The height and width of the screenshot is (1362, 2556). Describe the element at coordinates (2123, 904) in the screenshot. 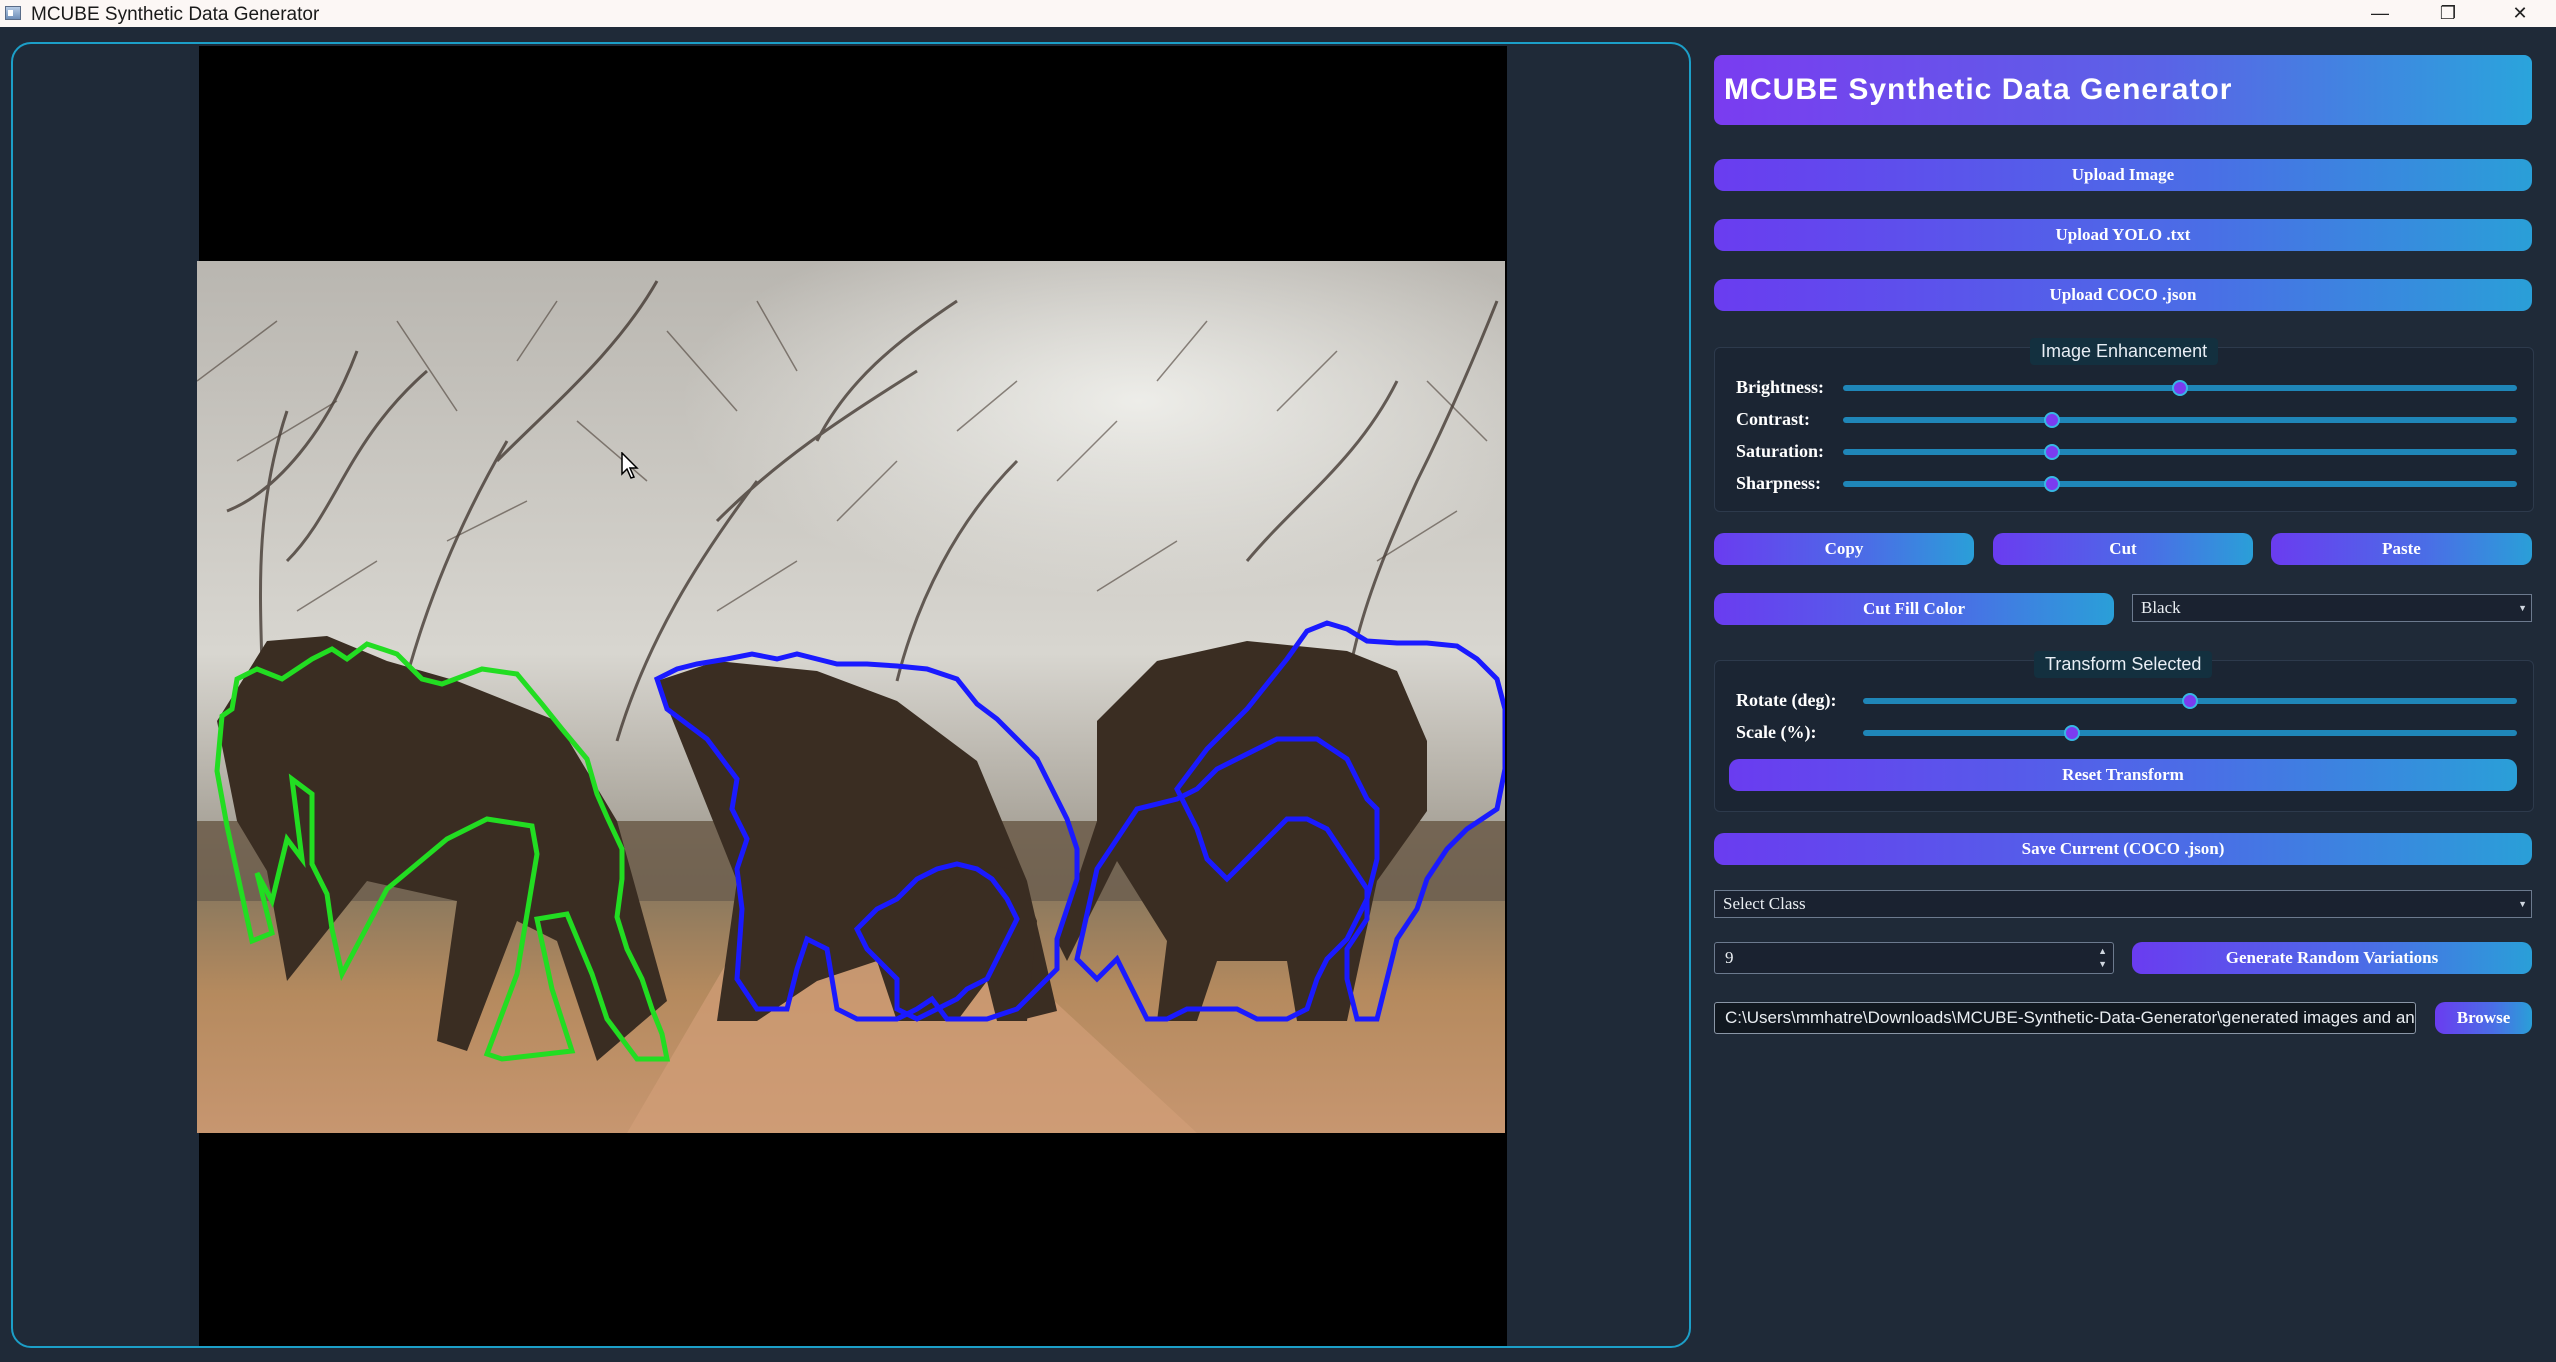

I see `class-select: Select Class ▼` at that location.